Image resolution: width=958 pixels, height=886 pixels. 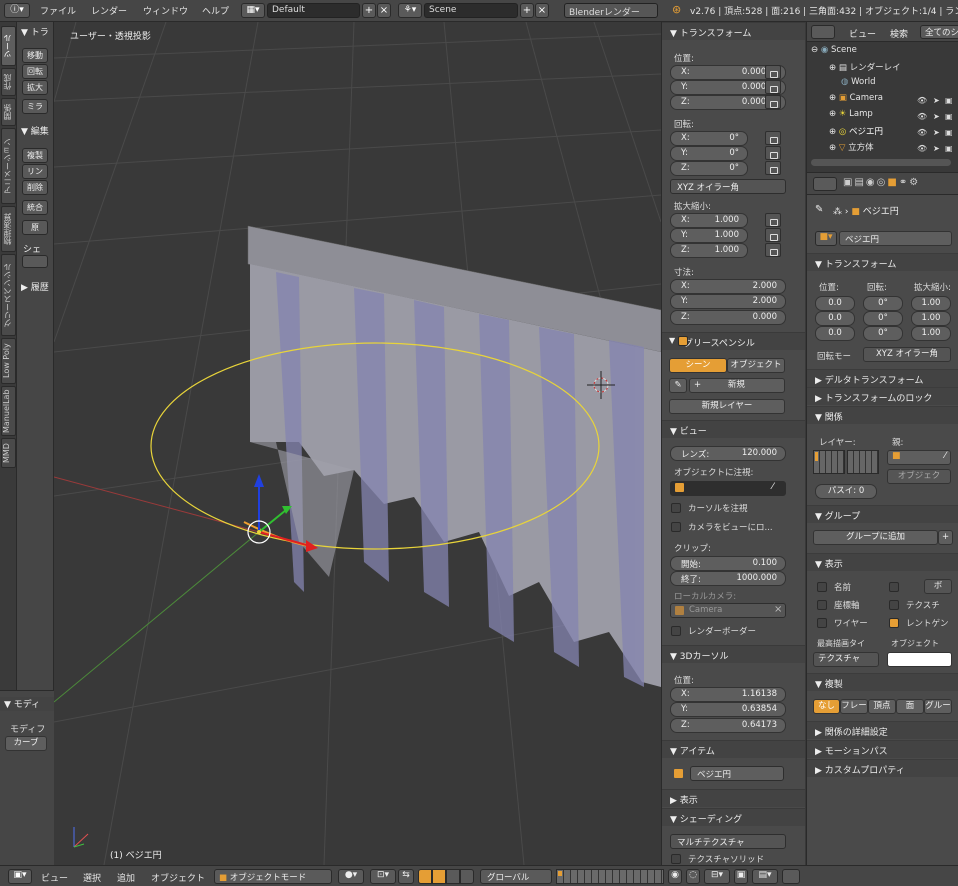 What do you see at coordinates (165, 10) in the screenshot?
I see `menu-window: ウィンドウ` at bounding box center [165, 10].